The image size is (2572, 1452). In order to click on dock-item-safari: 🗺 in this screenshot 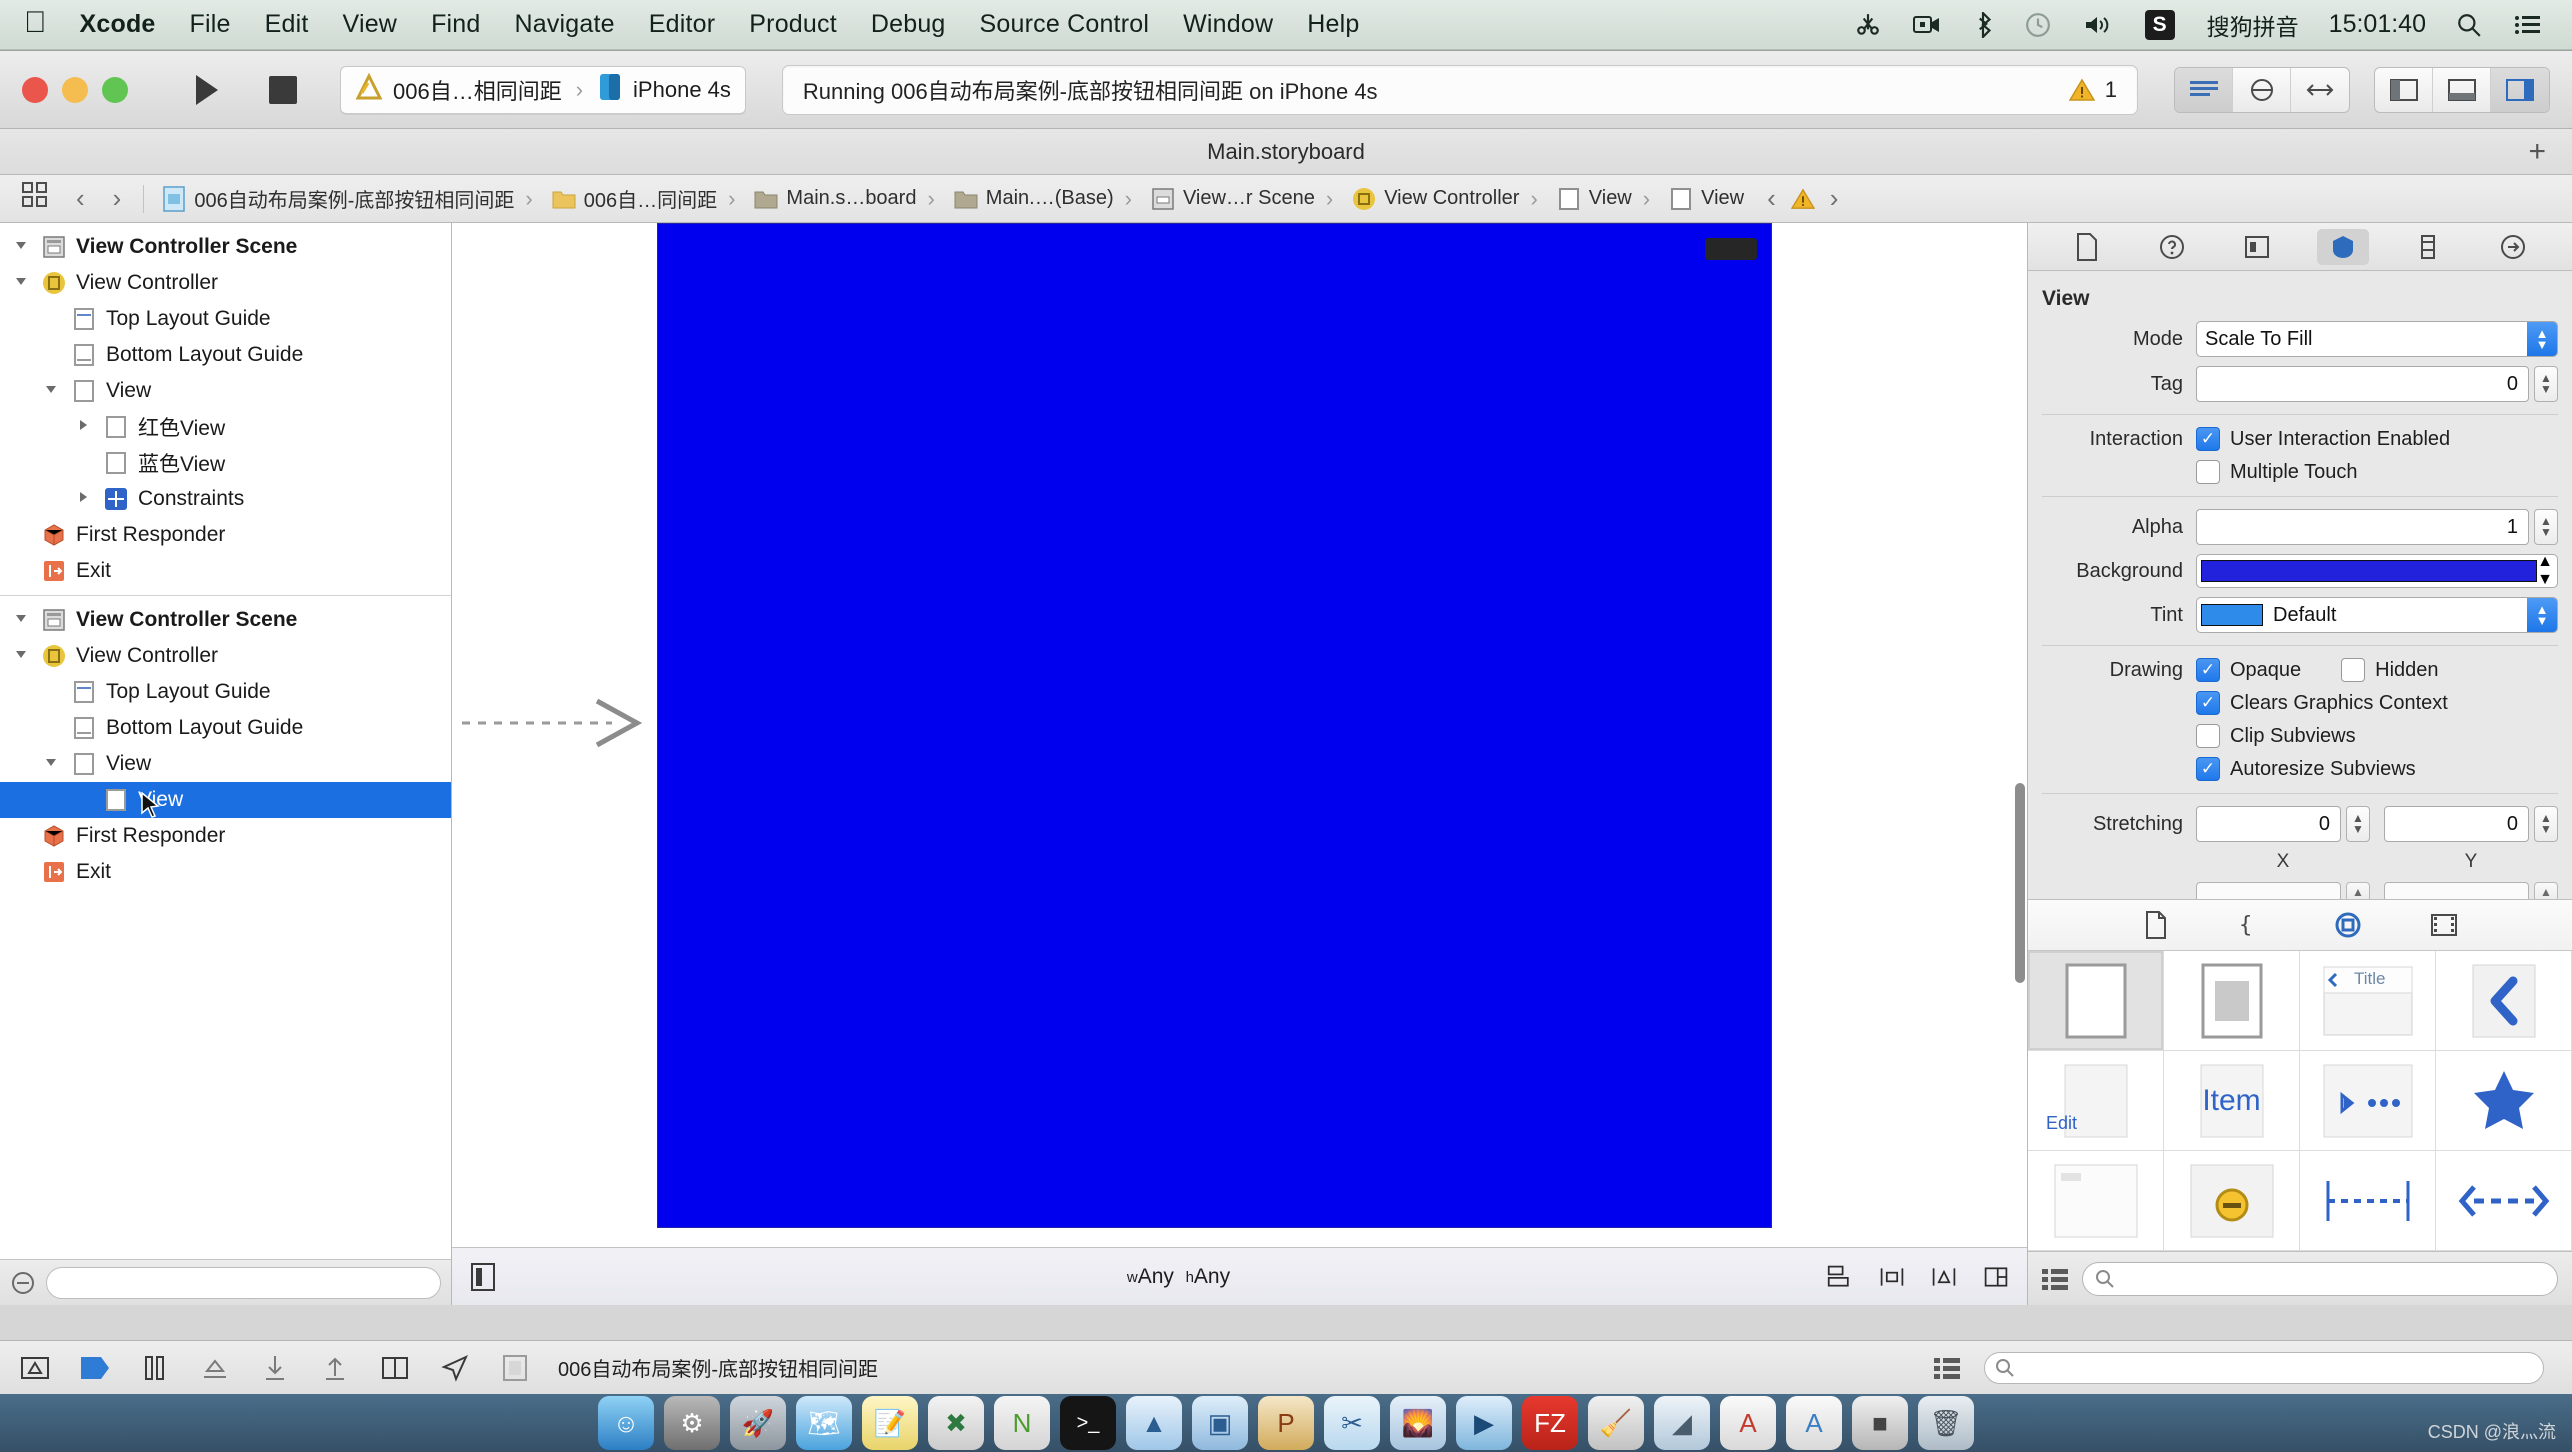, I will do `click(824, 1423)`.